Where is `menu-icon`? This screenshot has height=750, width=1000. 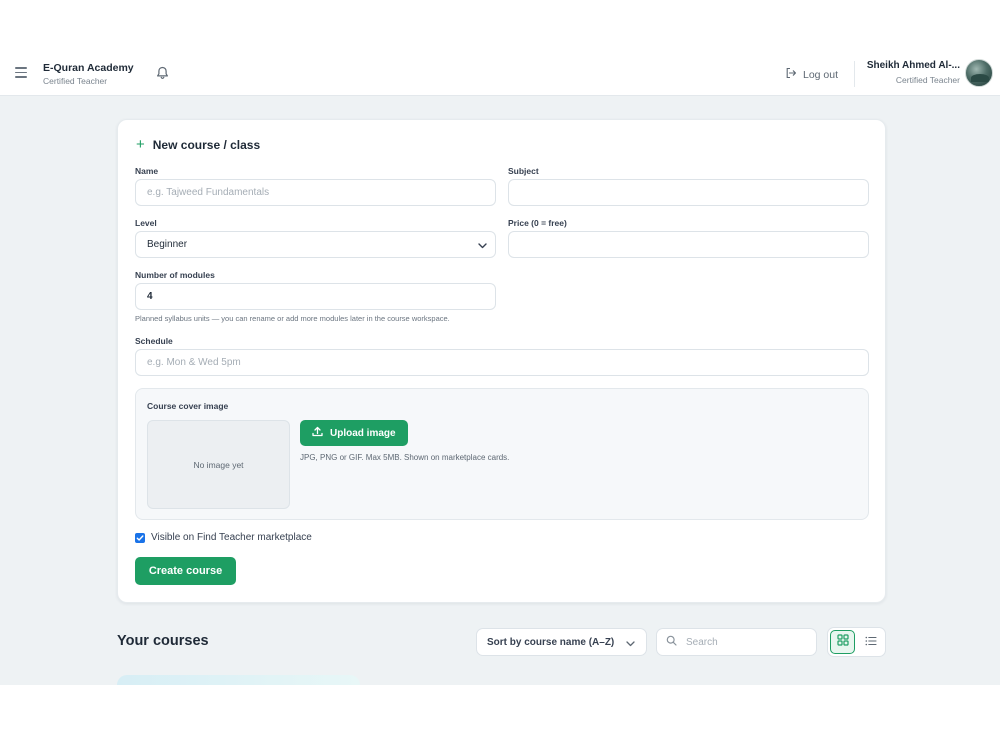
menu-icon is located at coordinates (21, 72).